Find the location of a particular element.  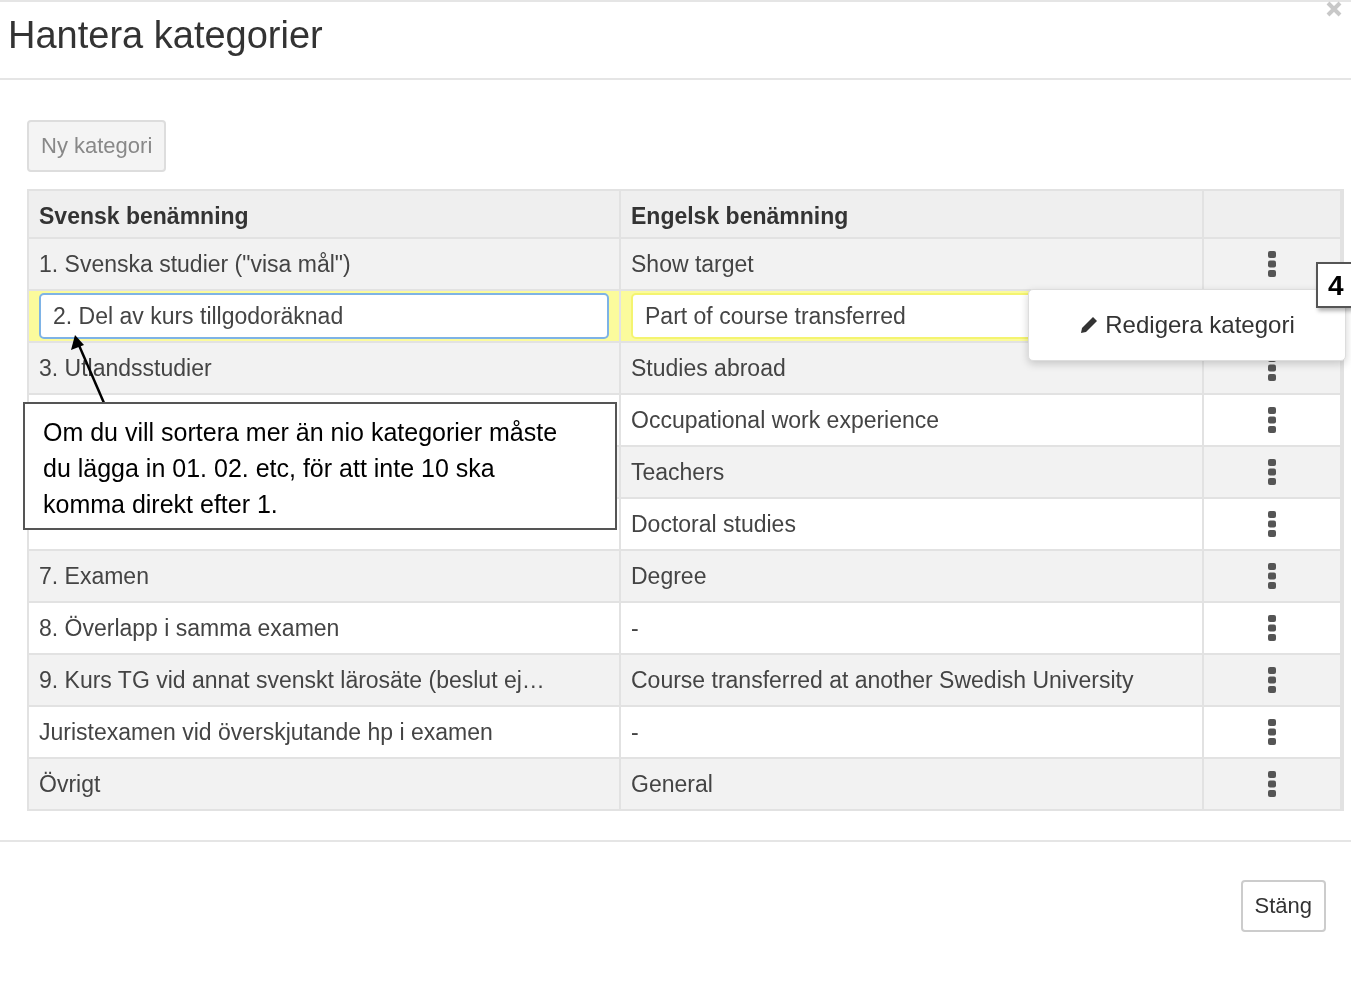

table-cell: Course transferred at another Swedish University is located at coordinates (912, 679).